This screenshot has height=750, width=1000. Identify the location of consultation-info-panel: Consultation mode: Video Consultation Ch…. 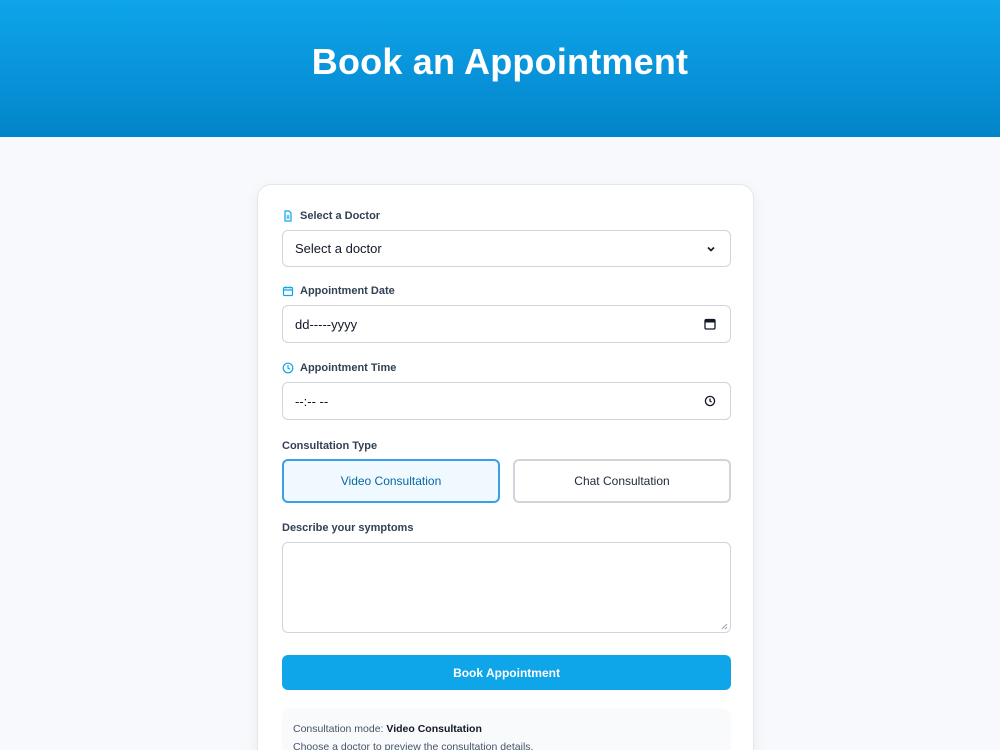
(506, 729).